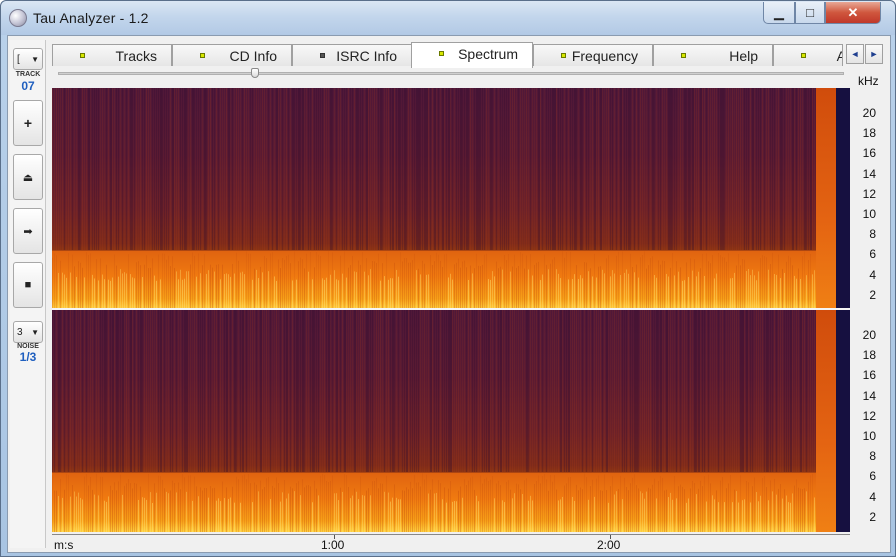 Image resolution: width=896 pixels, height=557 pixels. What do you see at coordinates (28, 285) in the screenshot?
I see `stop-button: ■` at bounding box center [28, 285].